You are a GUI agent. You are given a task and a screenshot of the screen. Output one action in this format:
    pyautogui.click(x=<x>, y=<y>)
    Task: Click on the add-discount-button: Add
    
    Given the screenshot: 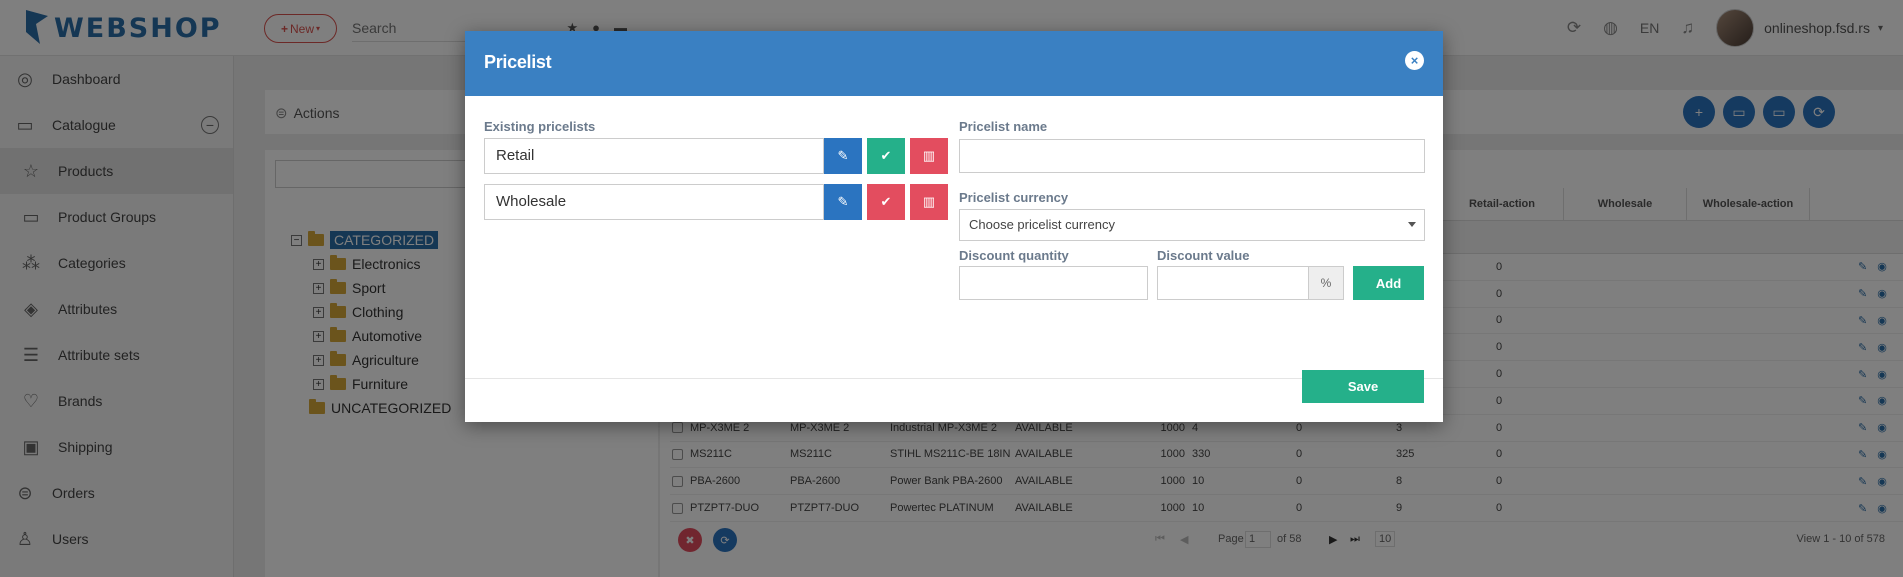 What is the action you would take?
    pyautogui.click(x=1388, y=283)
    